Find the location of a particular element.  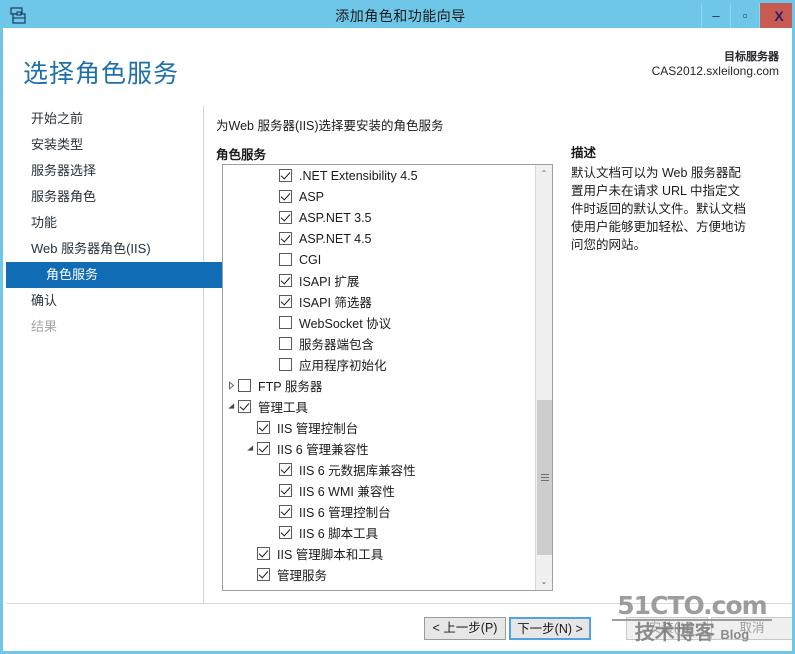

role-service-row: WebSocket 协议 is located at coordinates (379, 322).